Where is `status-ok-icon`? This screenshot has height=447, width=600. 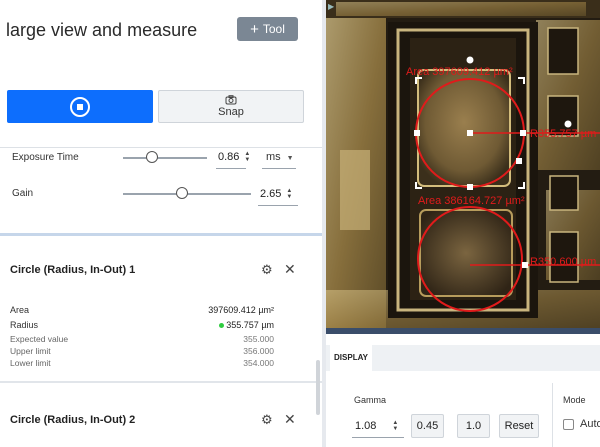 status-ok-icon is located at coordinates (222, 326).